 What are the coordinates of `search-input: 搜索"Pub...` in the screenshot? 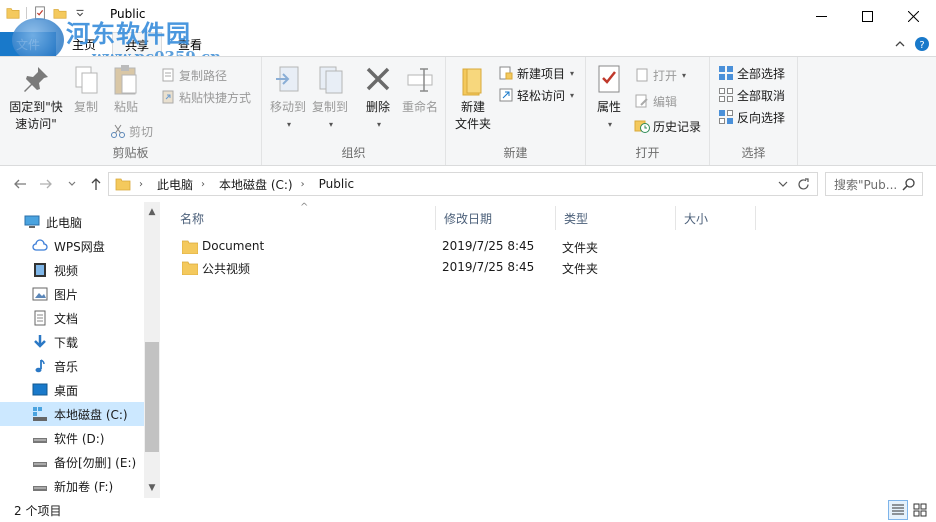 It's located at (874, 184).